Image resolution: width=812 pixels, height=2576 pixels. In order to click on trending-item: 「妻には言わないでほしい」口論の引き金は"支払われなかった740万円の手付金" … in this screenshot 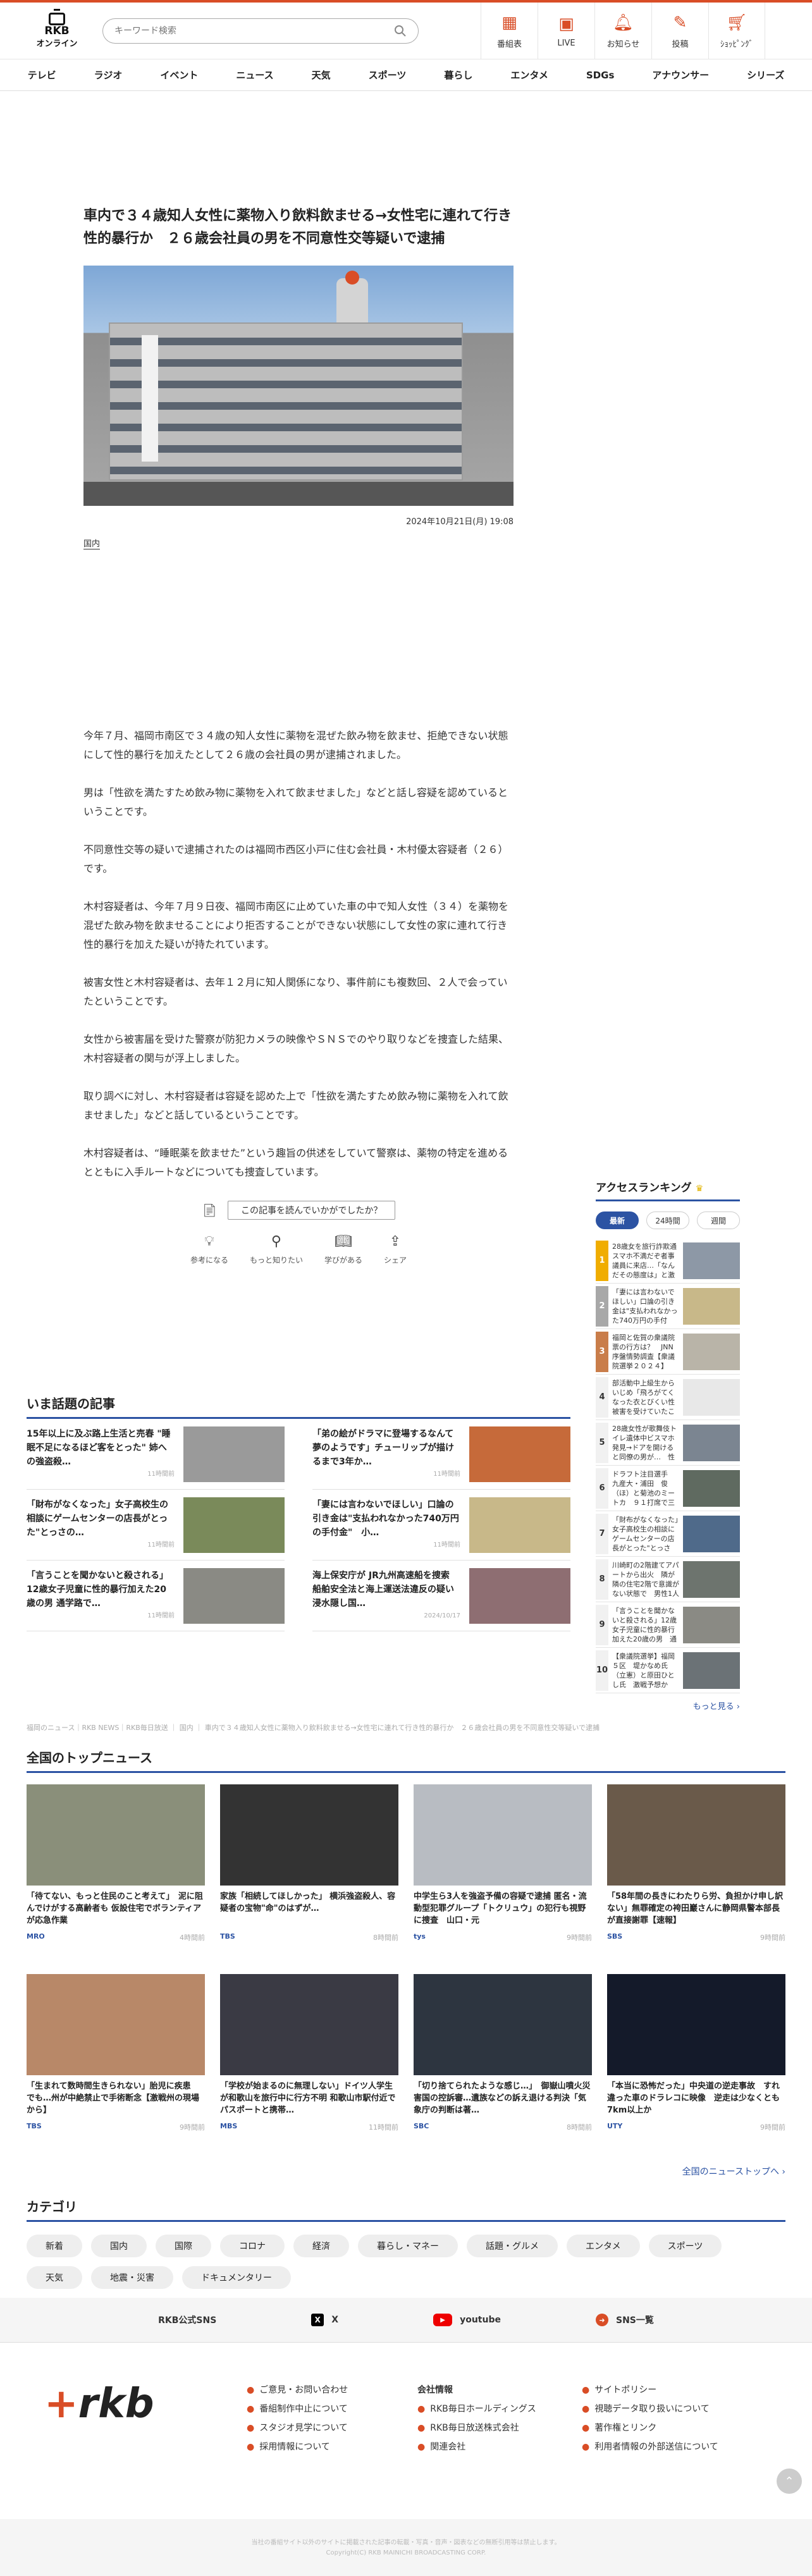, I will do `click(441, 1525)`.